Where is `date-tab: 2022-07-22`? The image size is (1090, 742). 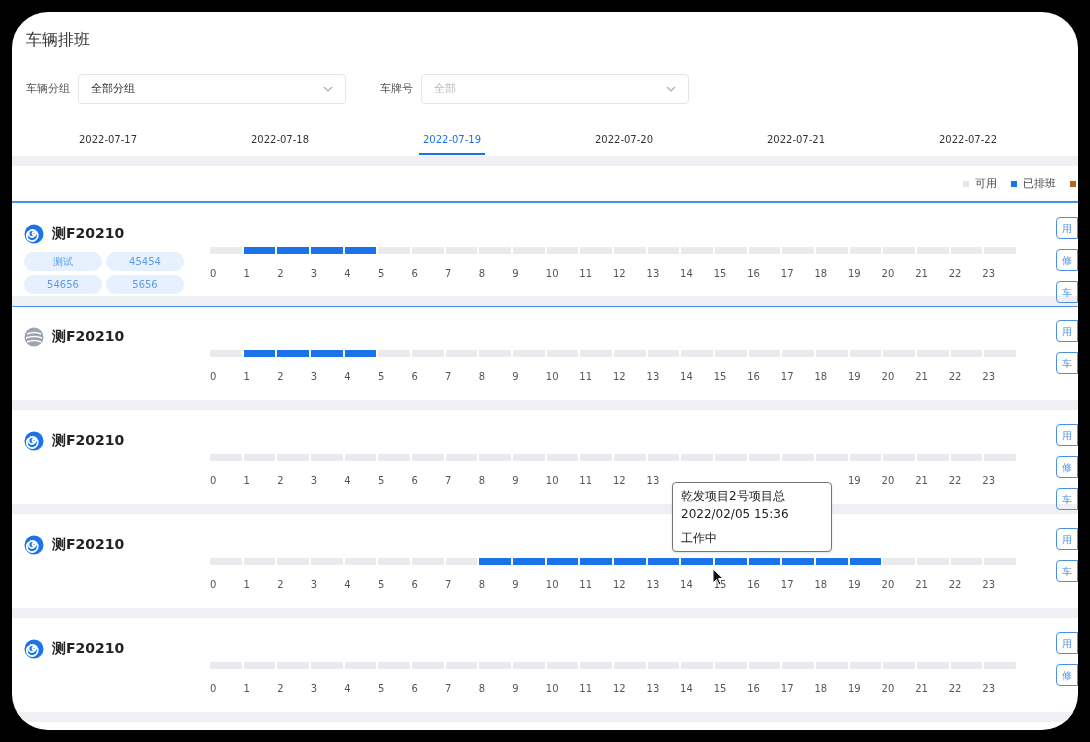 date-tab: 2022-07-22 is located at coordinates (968, 143).